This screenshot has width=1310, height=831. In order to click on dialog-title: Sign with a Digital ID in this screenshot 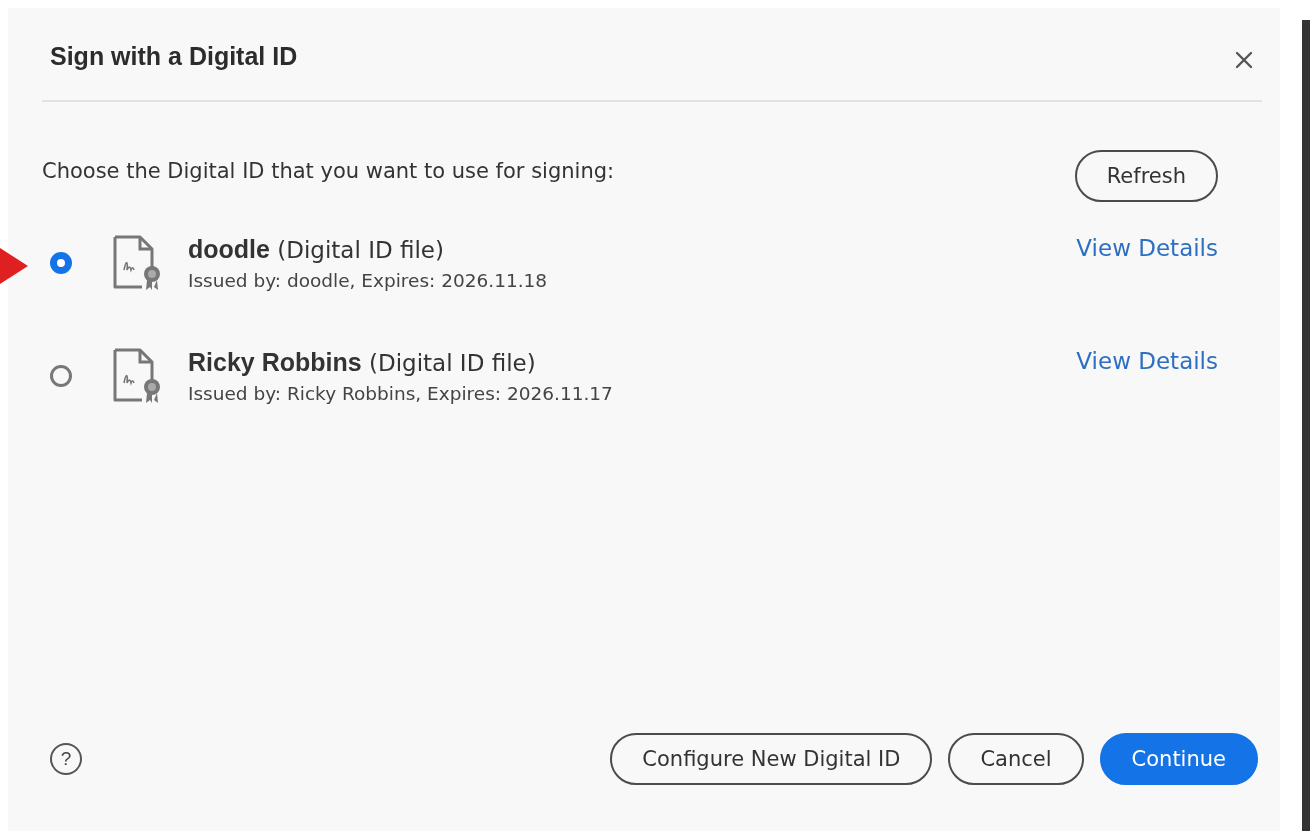, I will do `click(174, 56)`.